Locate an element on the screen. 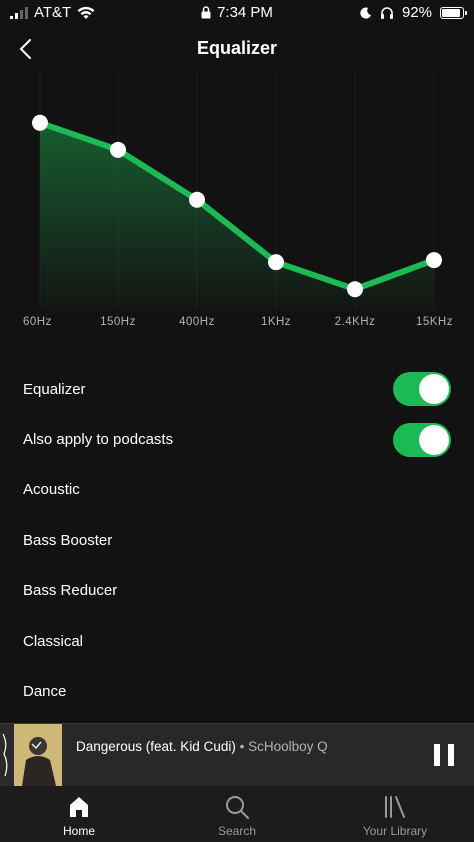 The height and width of the screenshot is (842, 474). eq-band-label: 60Hz is located at coordinates (37, 322).